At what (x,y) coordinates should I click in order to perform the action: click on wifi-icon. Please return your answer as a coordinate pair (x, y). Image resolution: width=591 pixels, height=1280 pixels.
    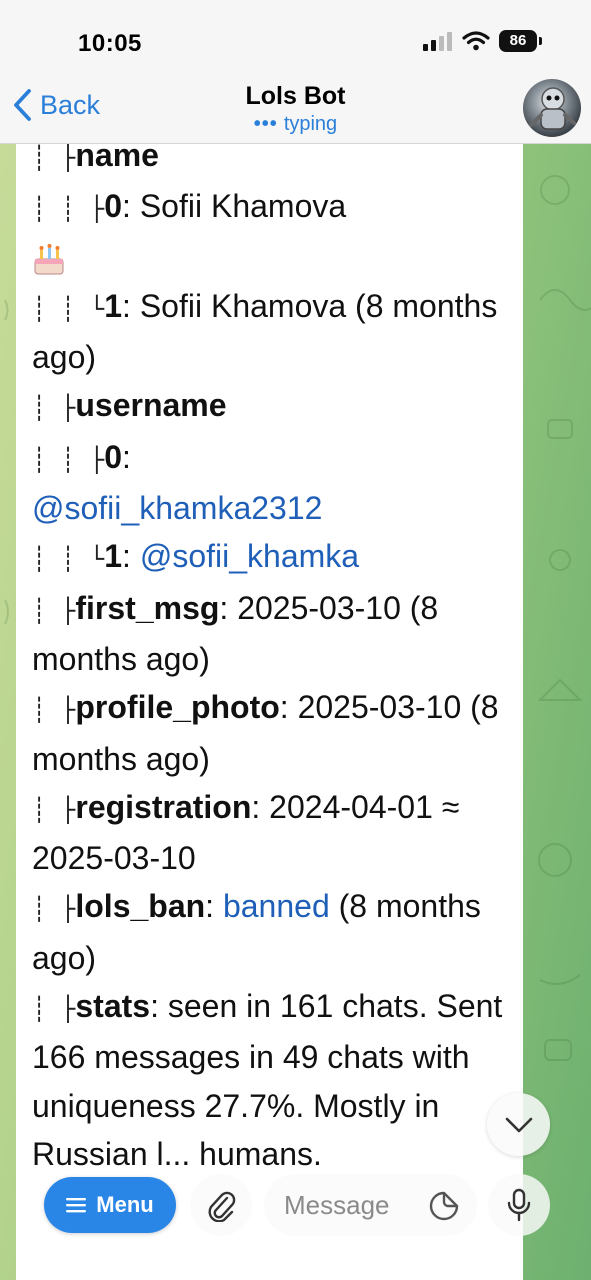
    Looking at the image, I should click on (476, 41).